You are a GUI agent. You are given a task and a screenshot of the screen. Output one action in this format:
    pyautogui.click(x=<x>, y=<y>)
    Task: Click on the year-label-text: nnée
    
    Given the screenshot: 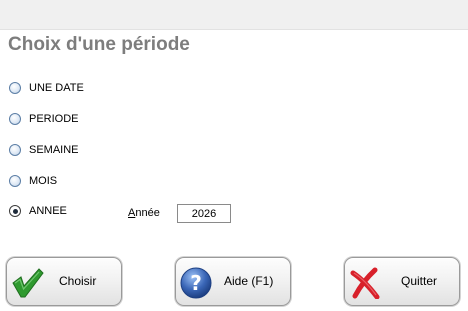 What is the action you would take?
    pyautogui.click(x=147, y=213)
    